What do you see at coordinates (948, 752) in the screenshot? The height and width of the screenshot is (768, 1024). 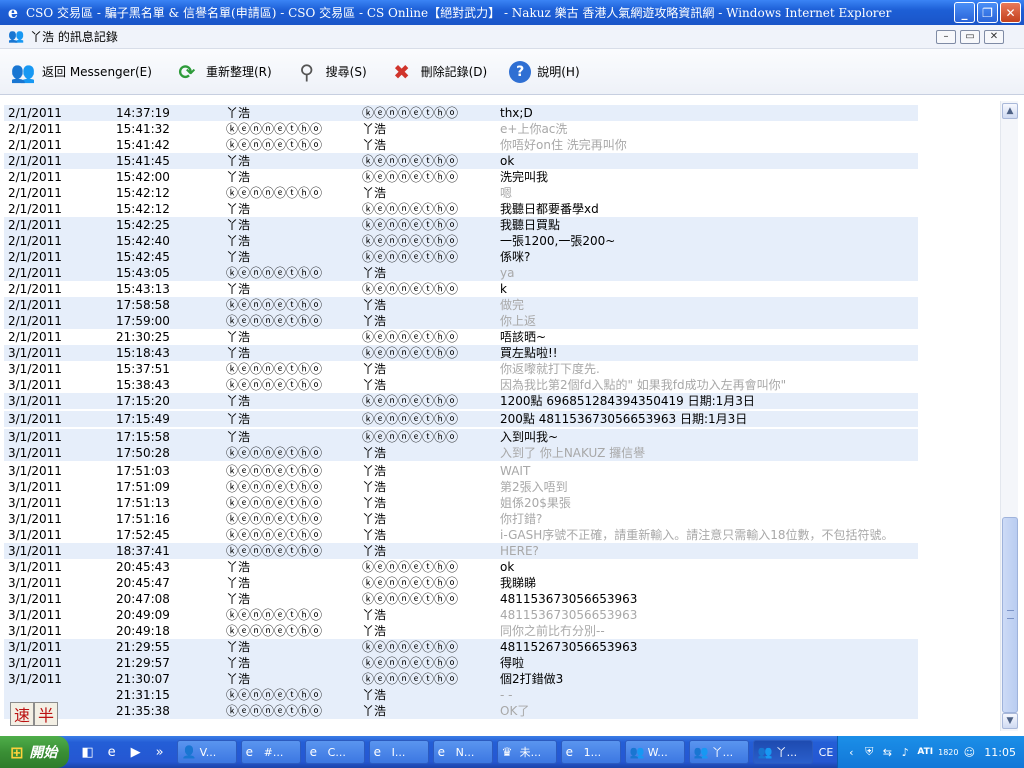 I see `resolution-badge: 1820` at bounding box center [948, 752].